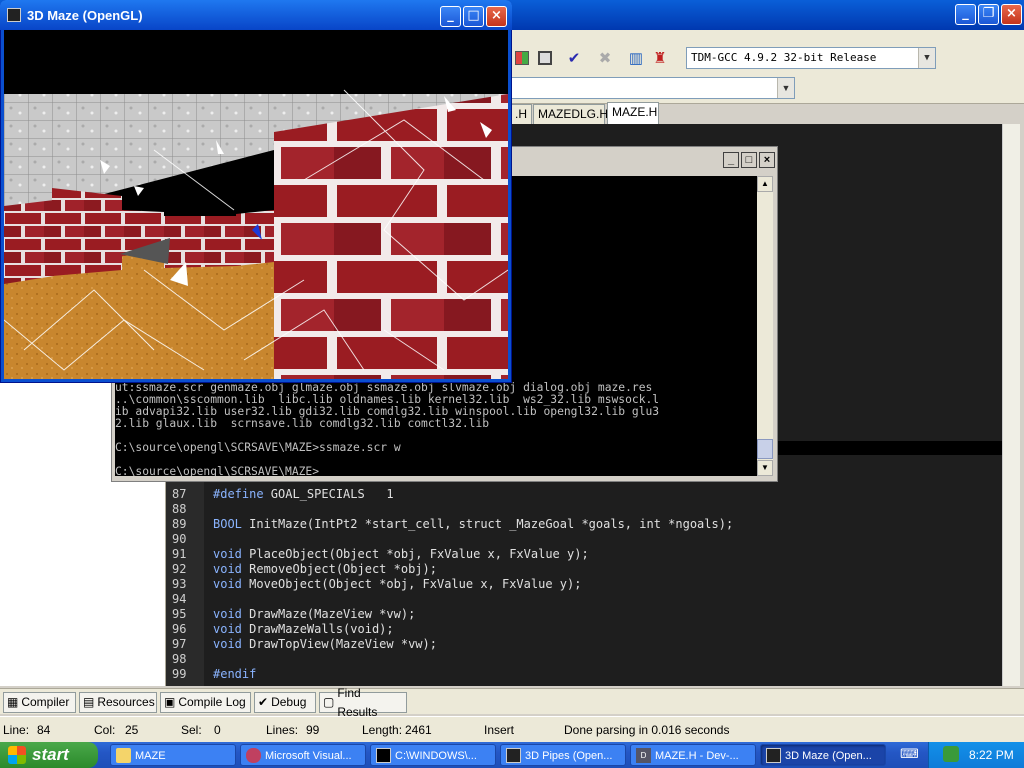 The height and width of the screenshot is (768, 1024). I want to click on maze-close-button: ×, so click(496, 16).